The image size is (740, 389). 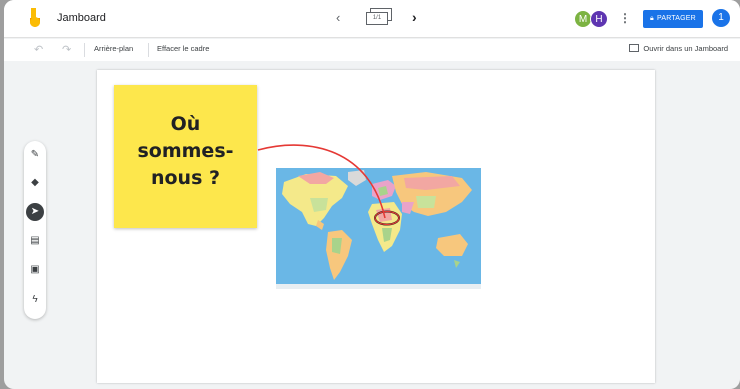 What do you see at coordinates (721, 18) in the screenshot?
I see `account-avatar: 1` at bounding box center [721, 18].